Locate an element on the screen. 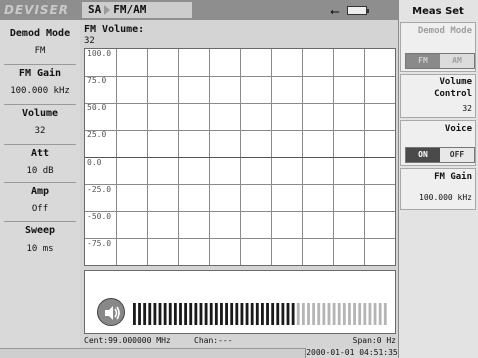  mode-sa-label: SA is located at coordinates (95, 9).